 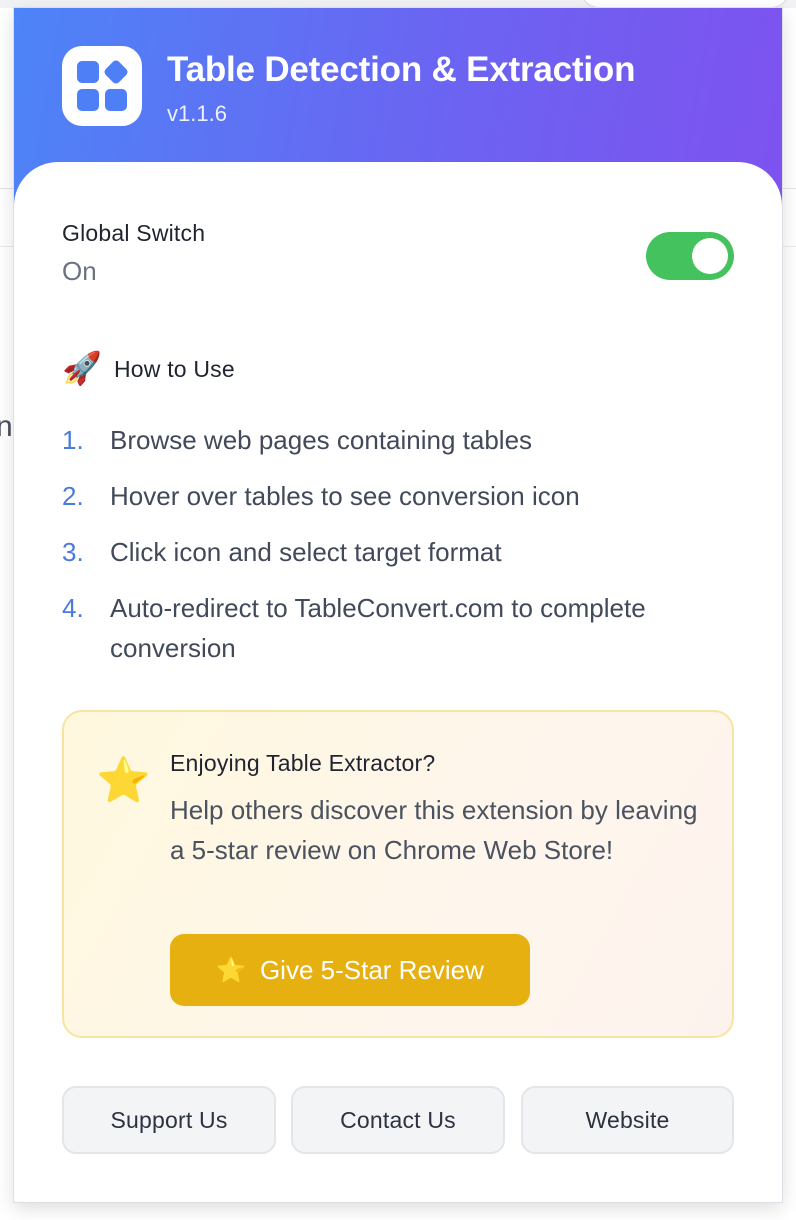 I want to click on contact-us-button: Contact Us, so click(x=398, y=1120).